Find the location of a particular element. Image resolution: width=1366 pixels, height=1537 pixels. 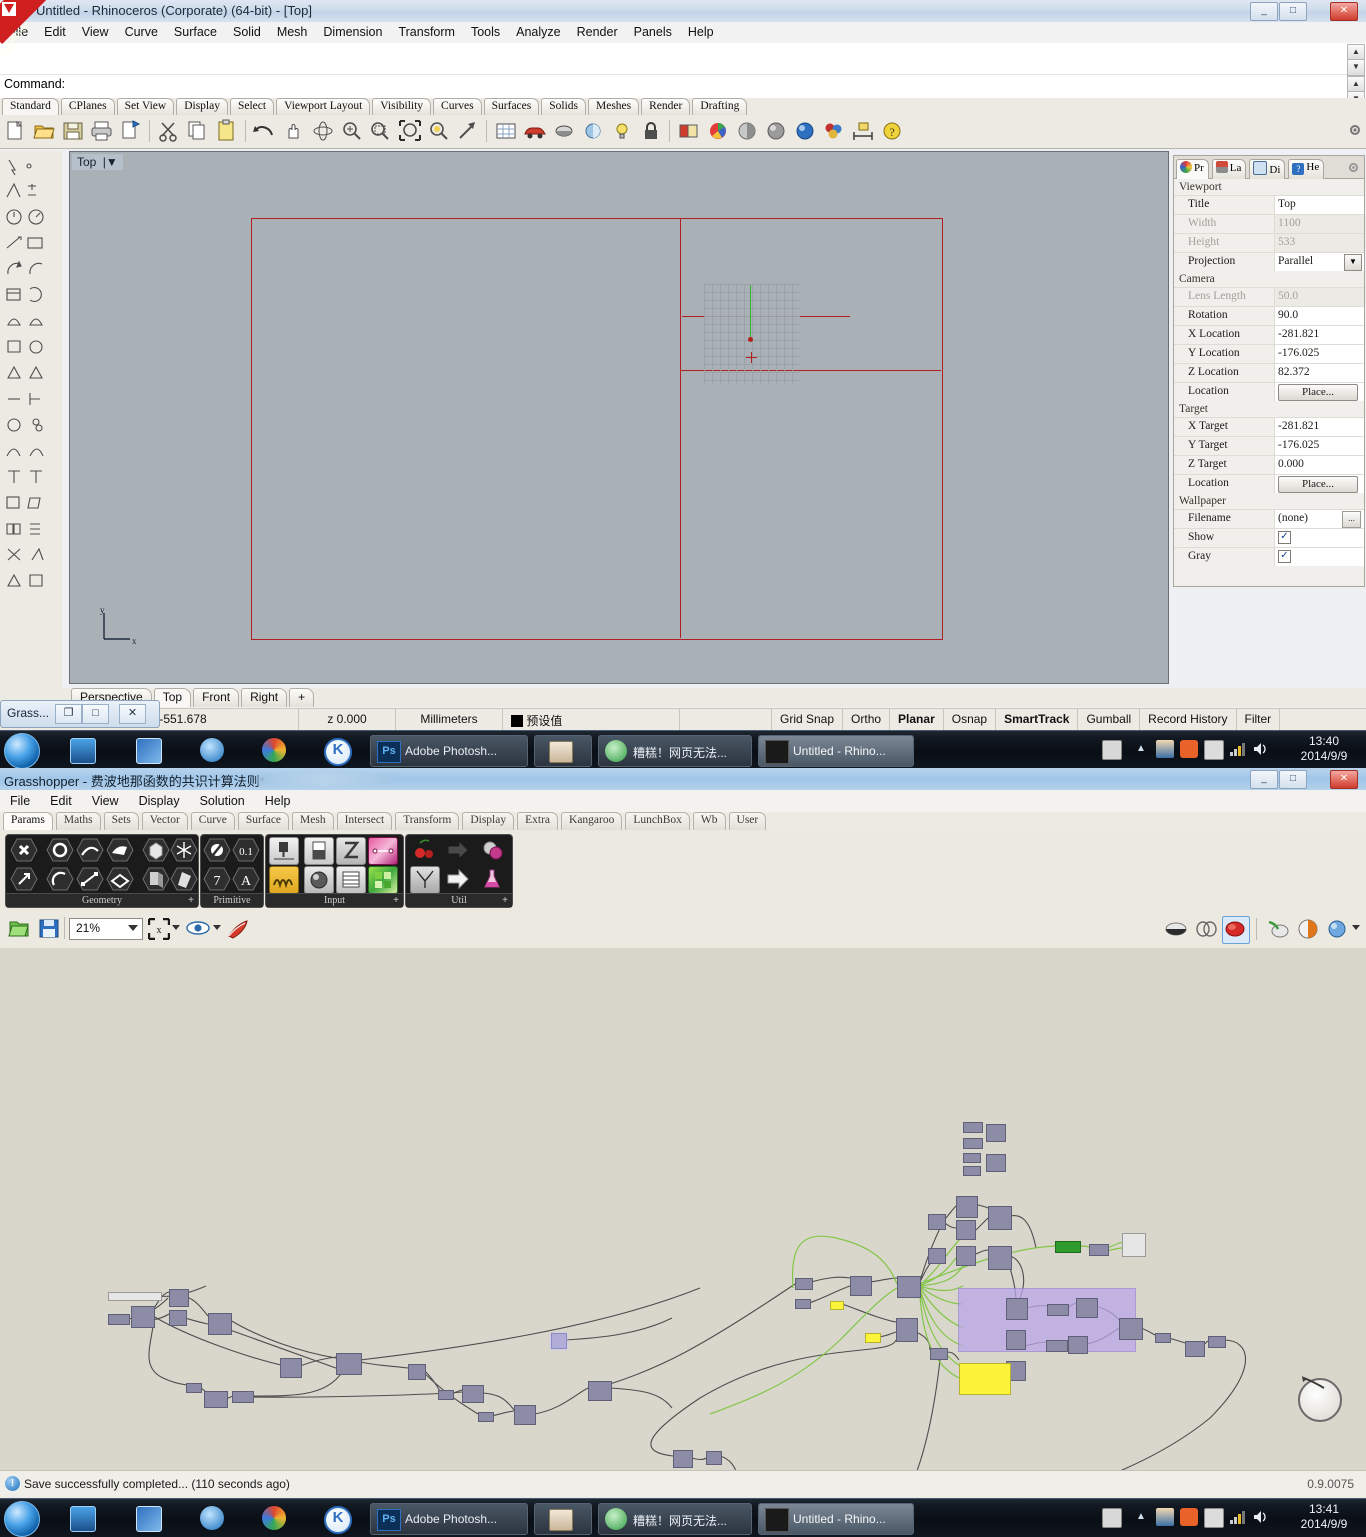

menu-view: View is located at coordinates (95, 32).